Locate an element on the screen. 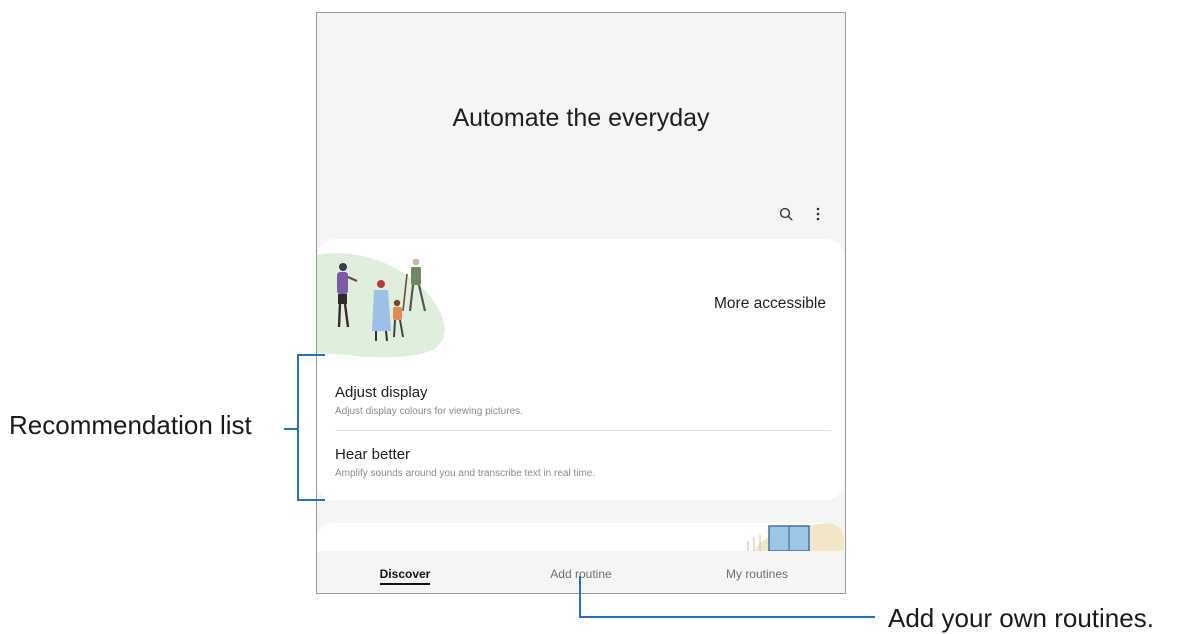 This screenshot has width=1186, height=634. card-header-label: More accessible is located at coordinates (770, 303).